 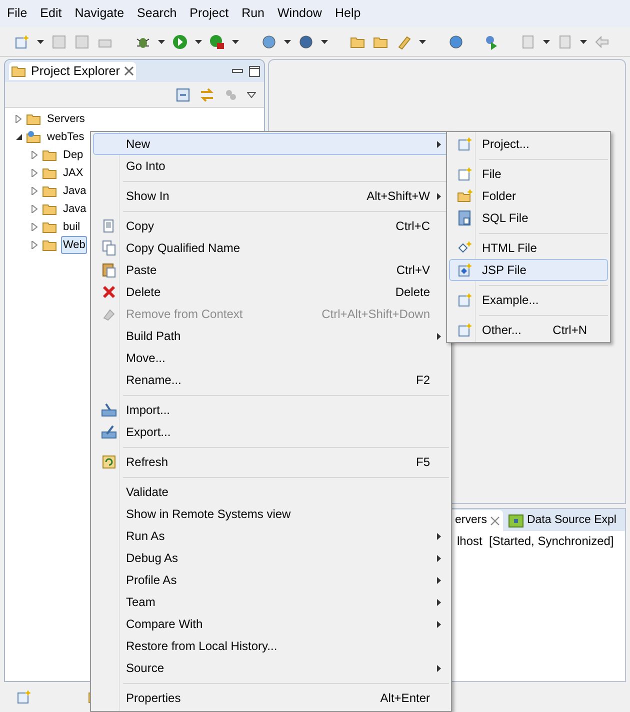 What do you see at coordinates (34, 137) in the screenshot?
I see `project-folder-icon` at bounding box center [34, 137].